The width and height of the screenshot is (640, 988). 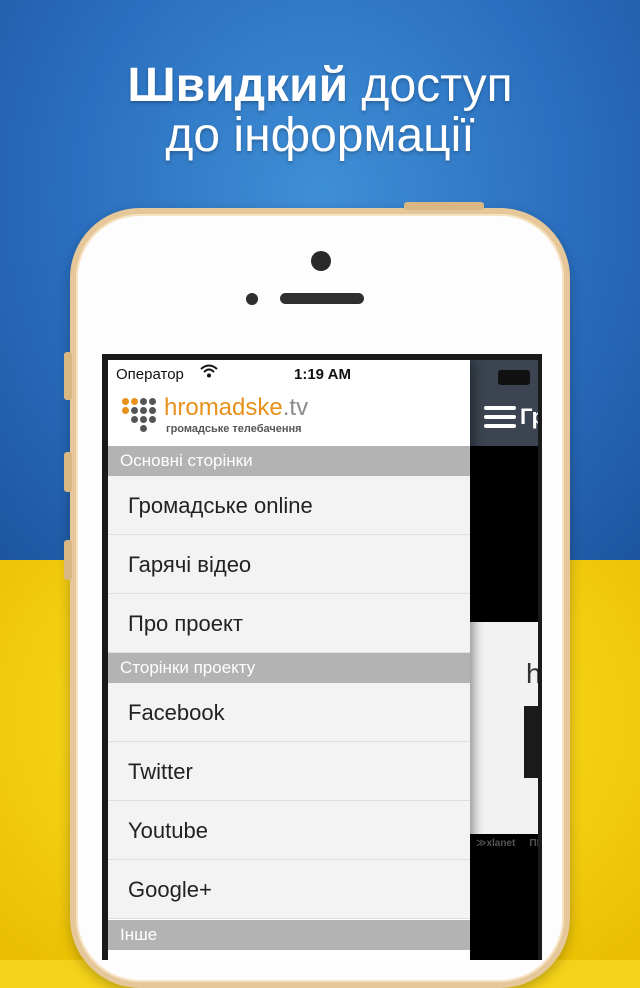 What do you see at coordinates (506, 735) in the screenshot?
I see `main-app-content-card: h ≫xlanet ПІ` at bounding box center [506, 735].